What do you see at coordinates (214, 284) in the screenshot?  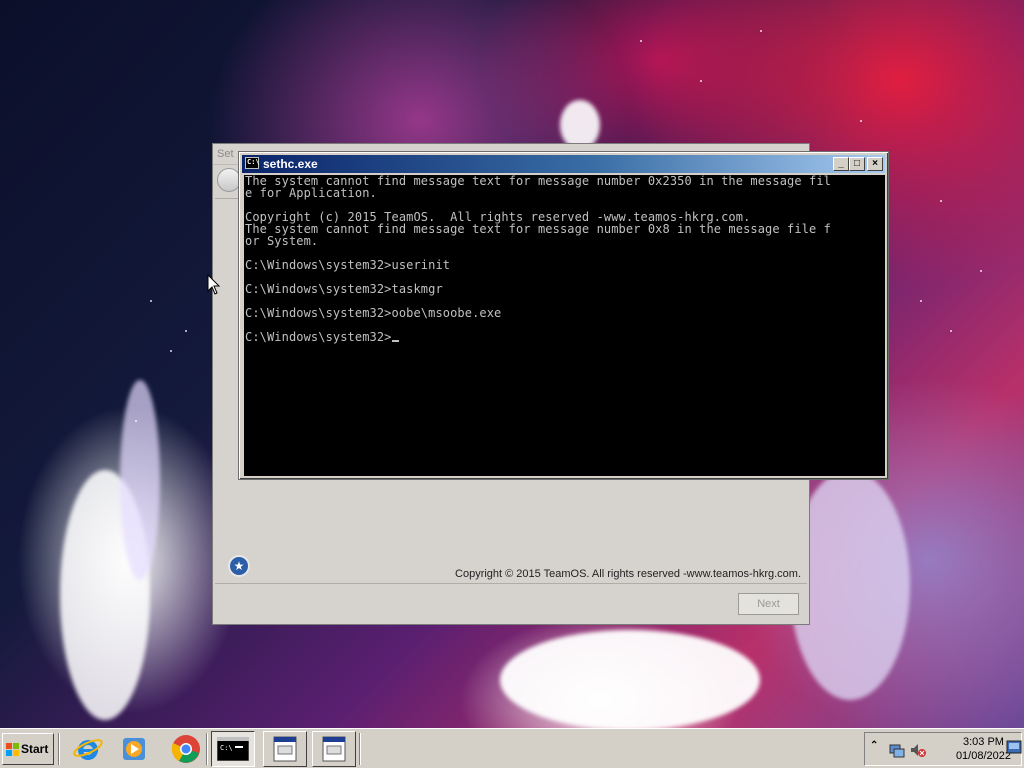 I see `mouse-pointer-icon` at bounding box center [214, 284].